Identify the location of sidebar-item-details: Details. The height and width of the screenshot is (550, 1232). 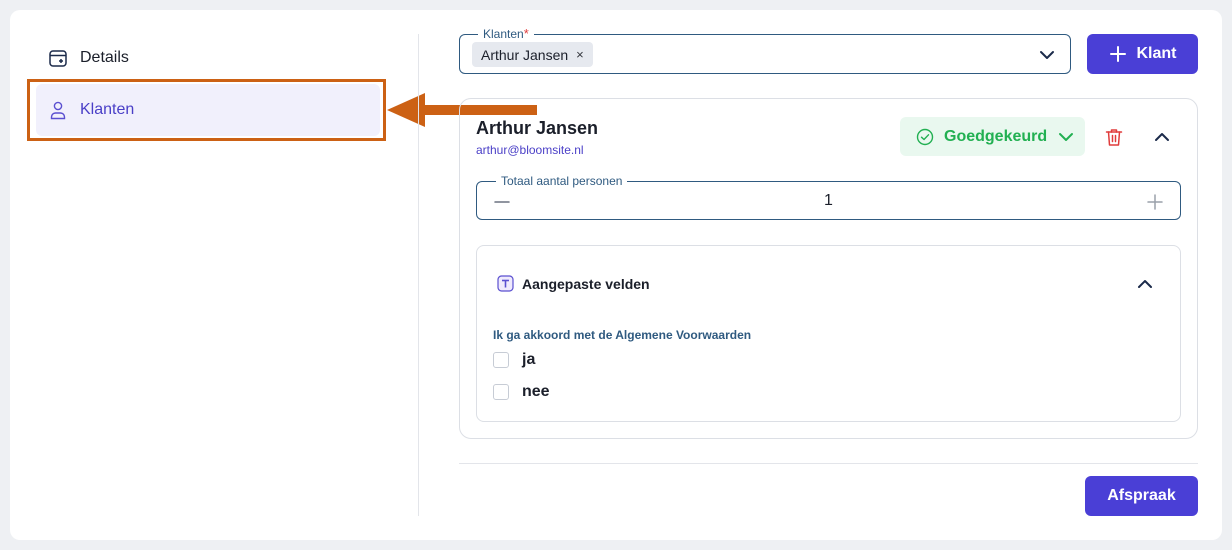
(208, 58).